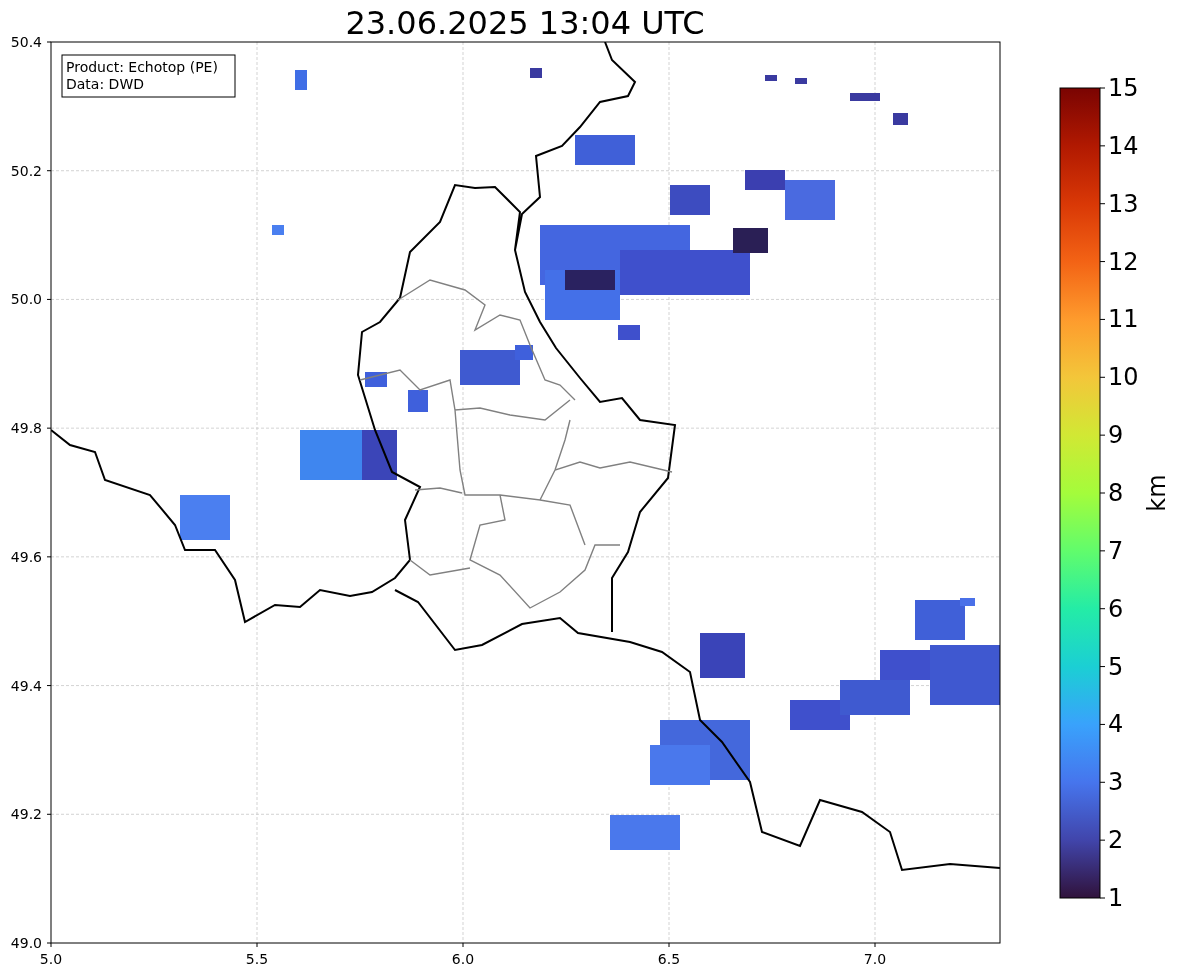  What do you see at coordinates (26, 42) in the screenshot?
I see `y-tick-label: 50.4` at bounding box center [26, 42].